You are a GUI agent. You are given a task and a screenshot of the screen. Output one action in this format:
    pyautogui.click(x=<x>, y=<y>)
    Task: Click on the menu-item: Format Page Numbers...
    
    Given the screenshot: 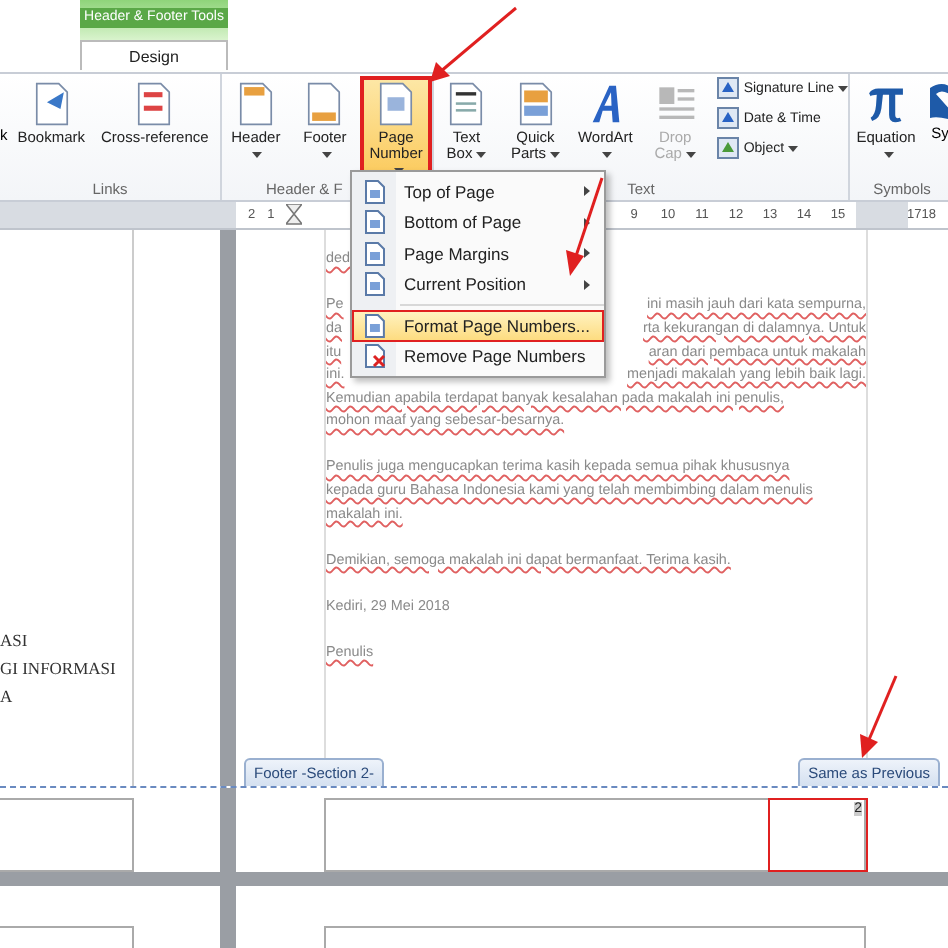 What is the action you would take?
    pyautogui.click(x=478, y=325)
    